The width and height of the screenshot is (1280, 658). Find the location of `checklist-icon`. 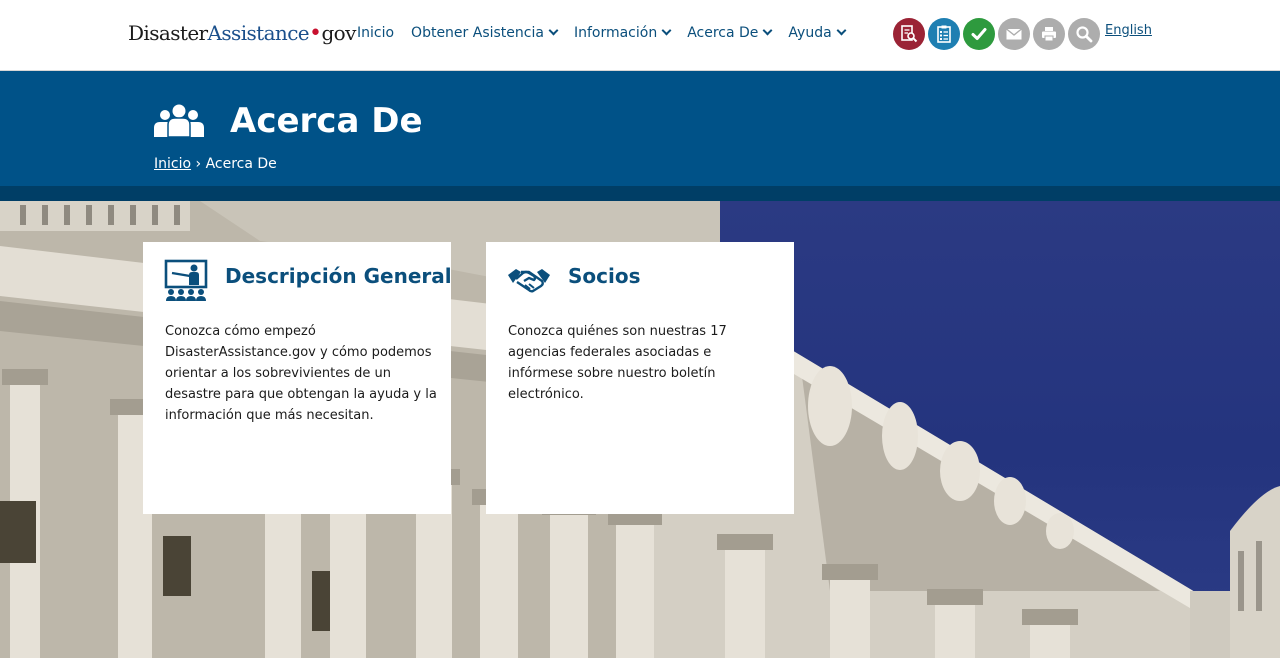

checklist-icon is located at coordinates (944, 34).